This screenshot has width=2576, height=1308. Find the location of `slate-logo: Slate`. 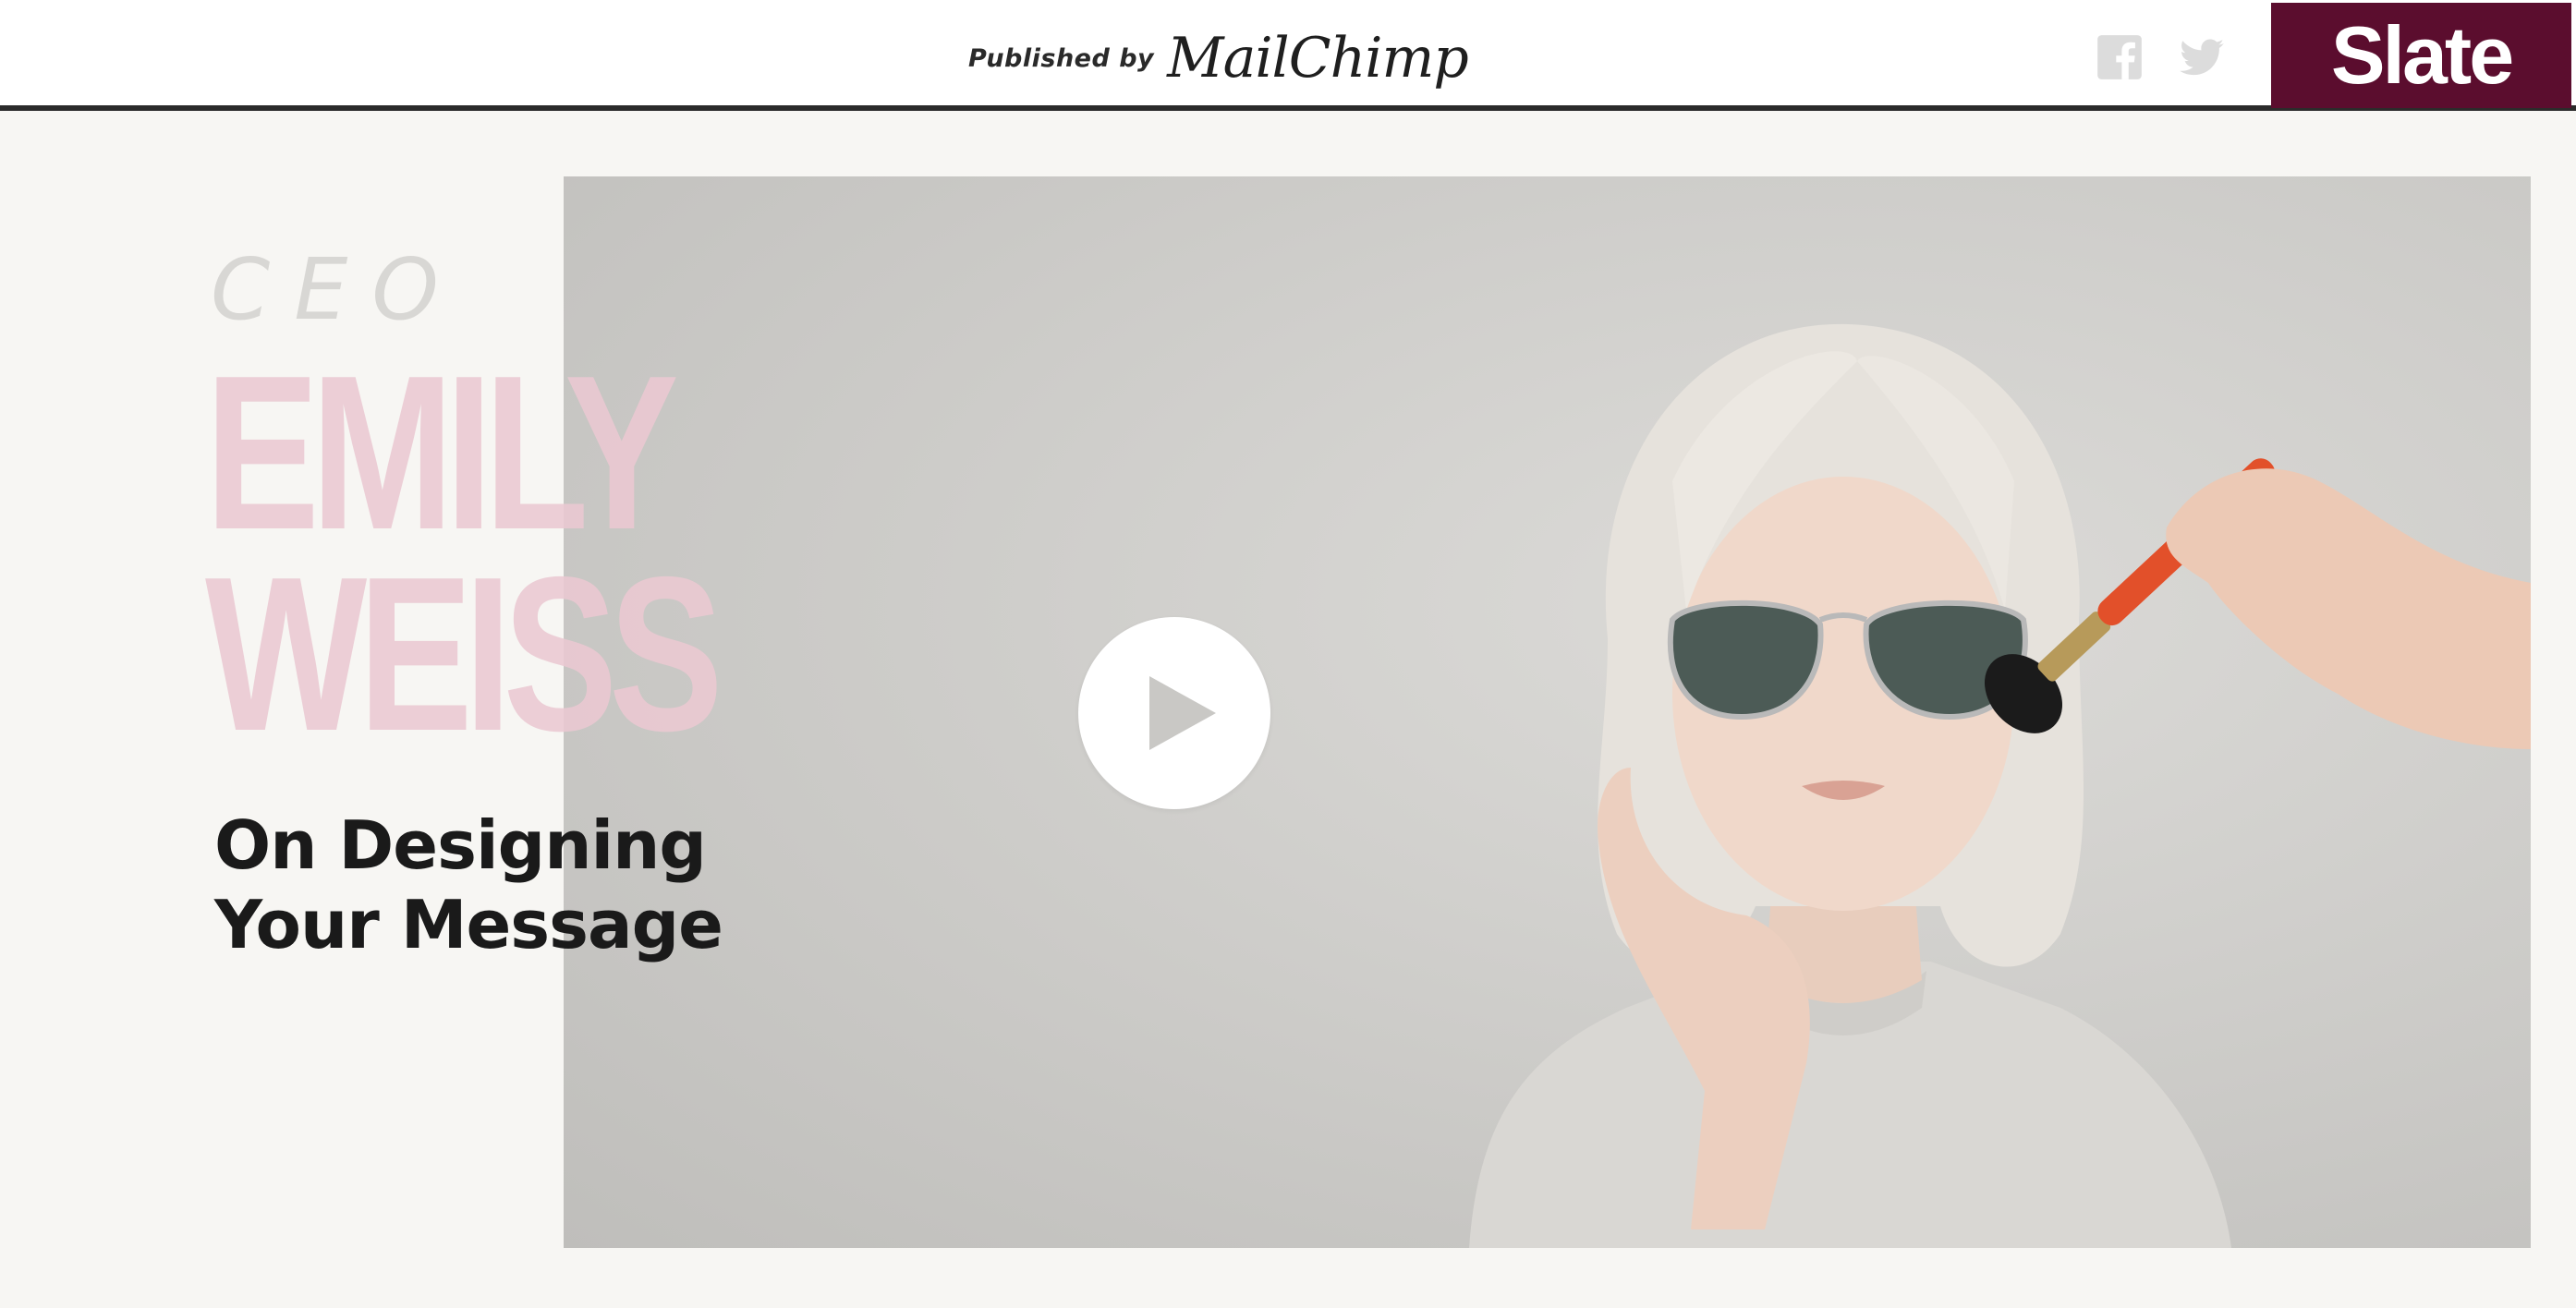

slate-logo: Slate is located at coordinates (2421, 55).